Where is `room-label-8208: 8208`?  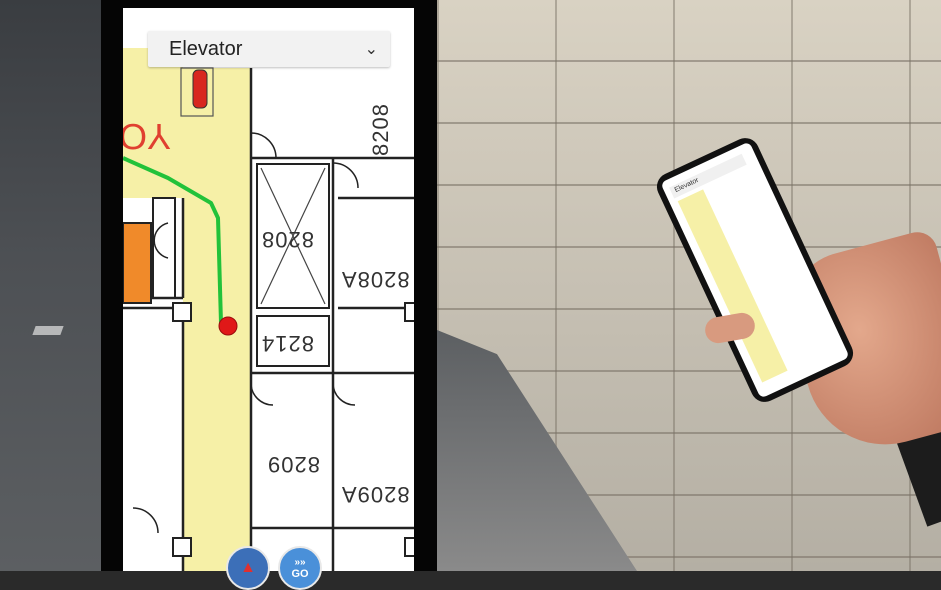 room-label-8208: 8208 is located at coordinates (380, 129).